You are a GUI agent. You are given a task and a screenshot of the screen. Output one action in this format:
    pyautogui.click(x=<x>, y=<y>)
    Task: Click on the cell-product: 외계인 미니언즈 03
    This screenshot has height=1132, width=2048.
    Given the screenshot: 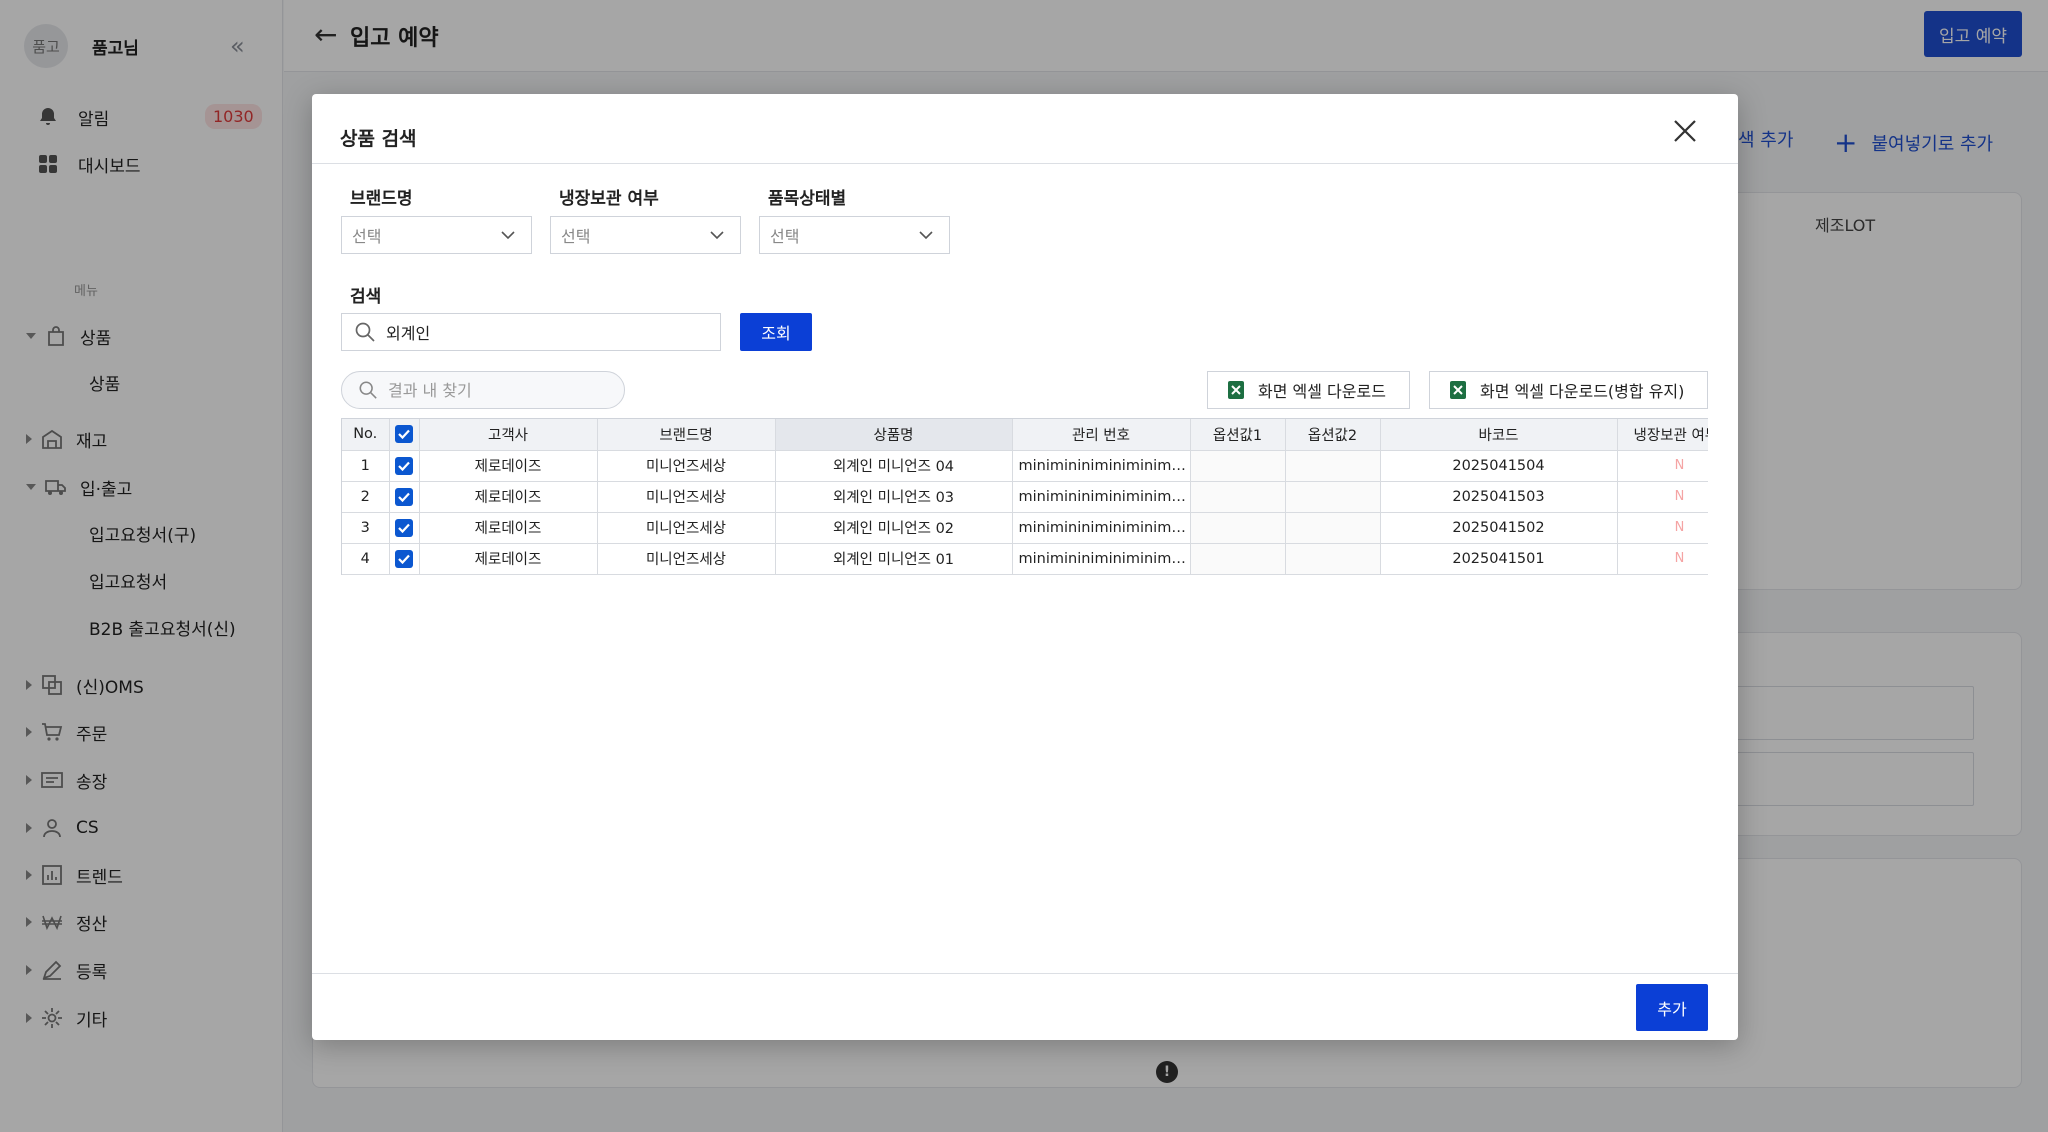 What is the action you would take?
    pyautogui.click(x=894, y=497)
    